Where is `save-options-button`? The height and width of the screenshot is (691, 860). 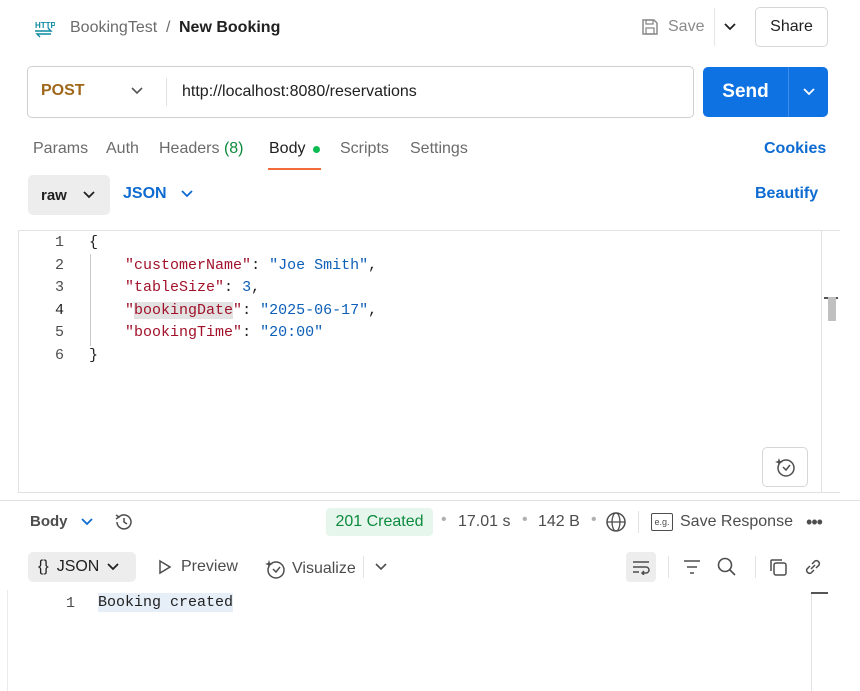
save-options-button is located at coordinates (730, 27).